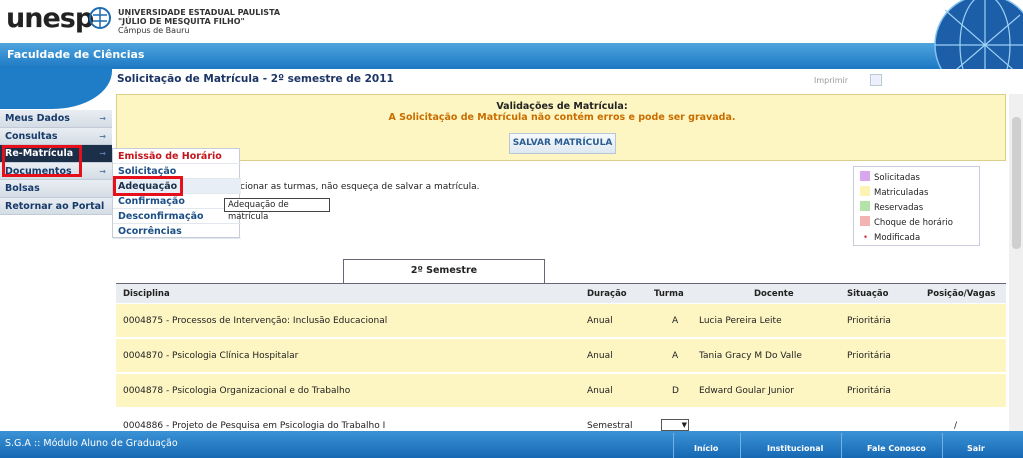  What do you see at coordinates (1016, 183) in the screenshot?
I see `scrollbar-thumb` at bounding box center [1016, 183].